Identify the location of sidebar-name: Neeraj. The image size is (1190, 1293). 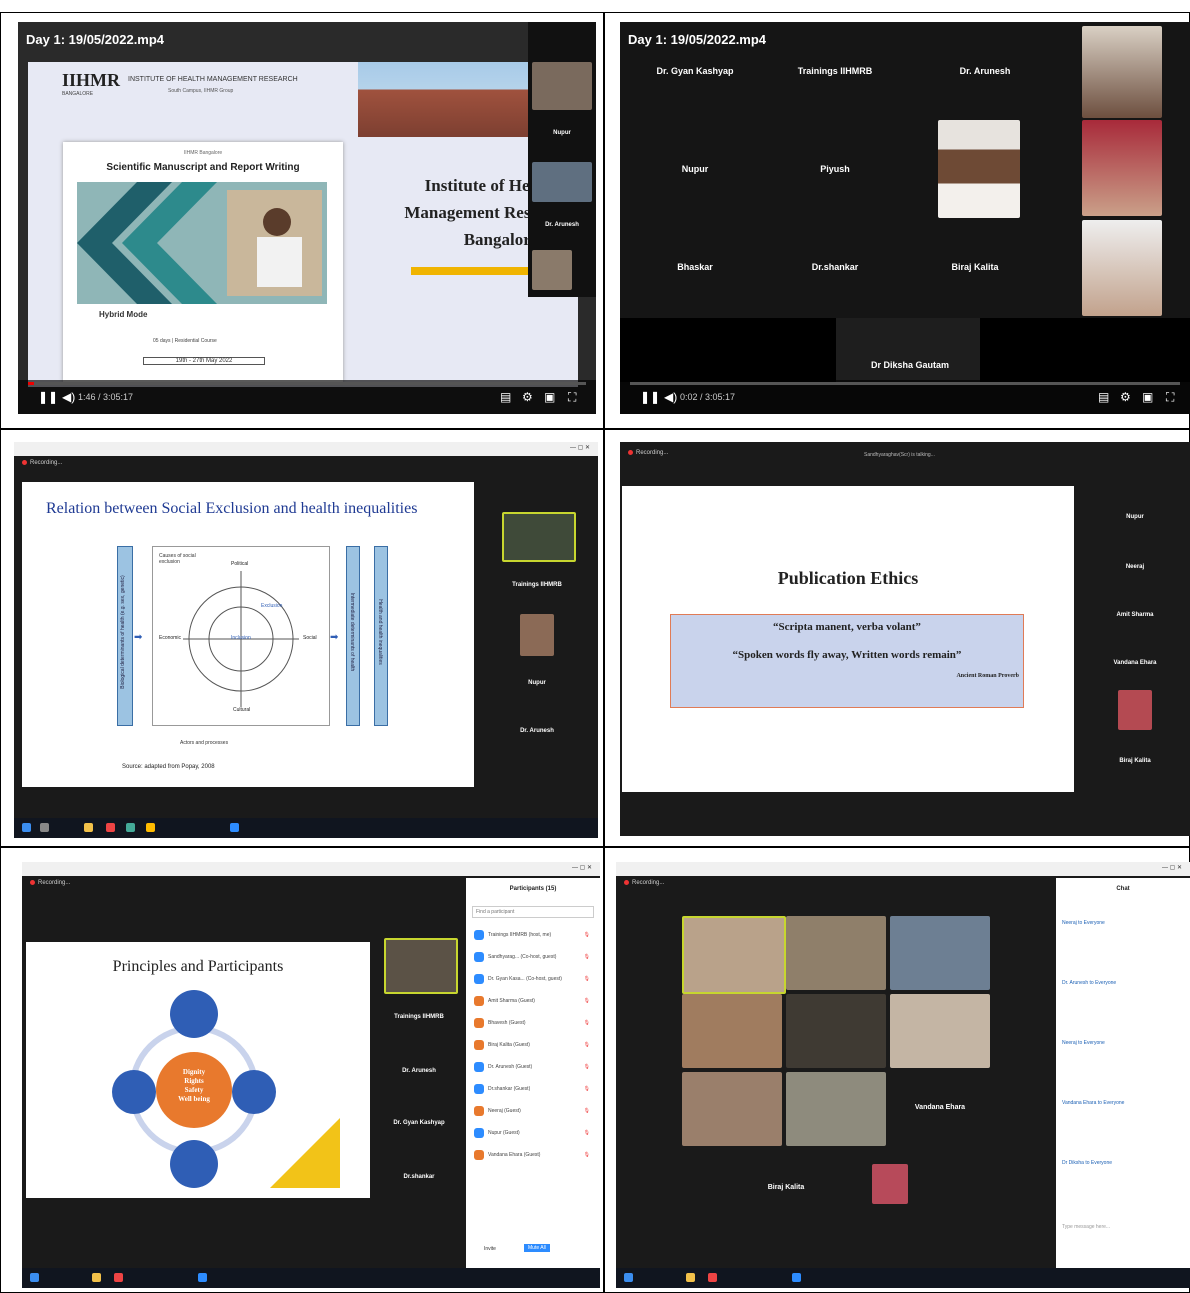
(1135, 567).